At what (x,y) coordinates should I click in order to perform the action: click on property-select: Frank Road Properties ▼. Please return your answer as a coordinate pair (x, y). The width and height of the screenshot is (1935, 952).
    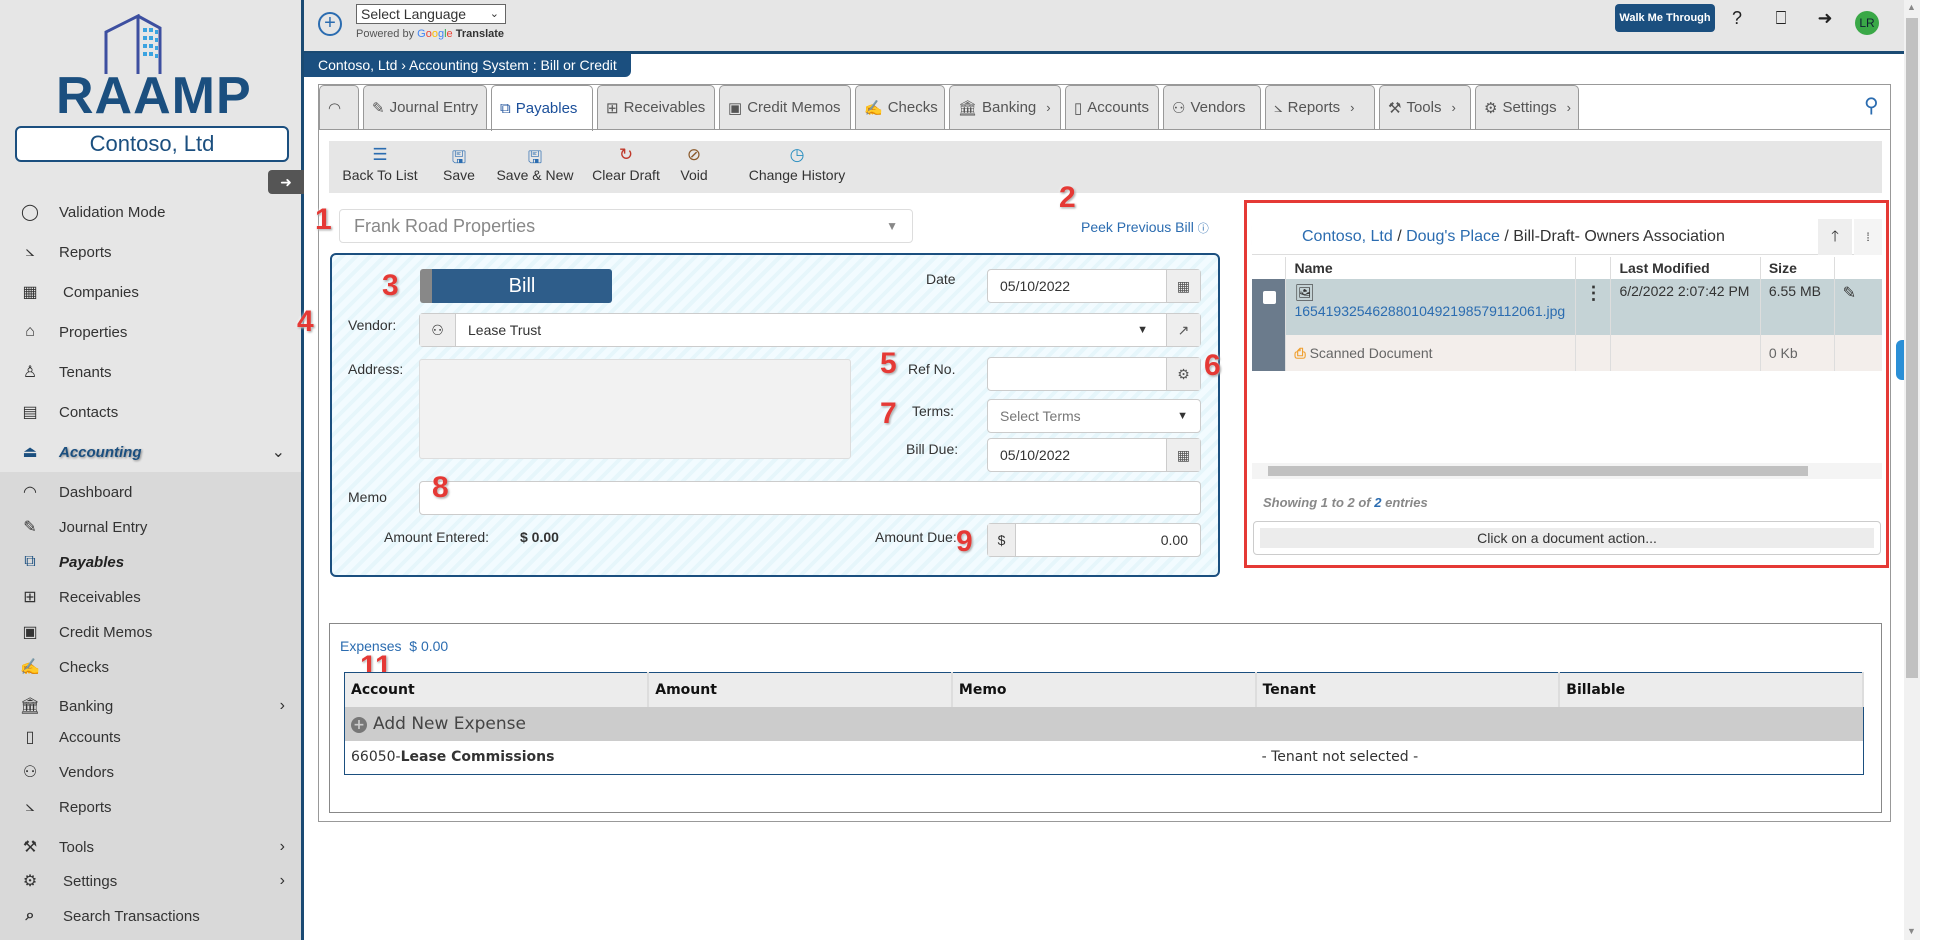
    Looking at the image, I should click on (626, 226).